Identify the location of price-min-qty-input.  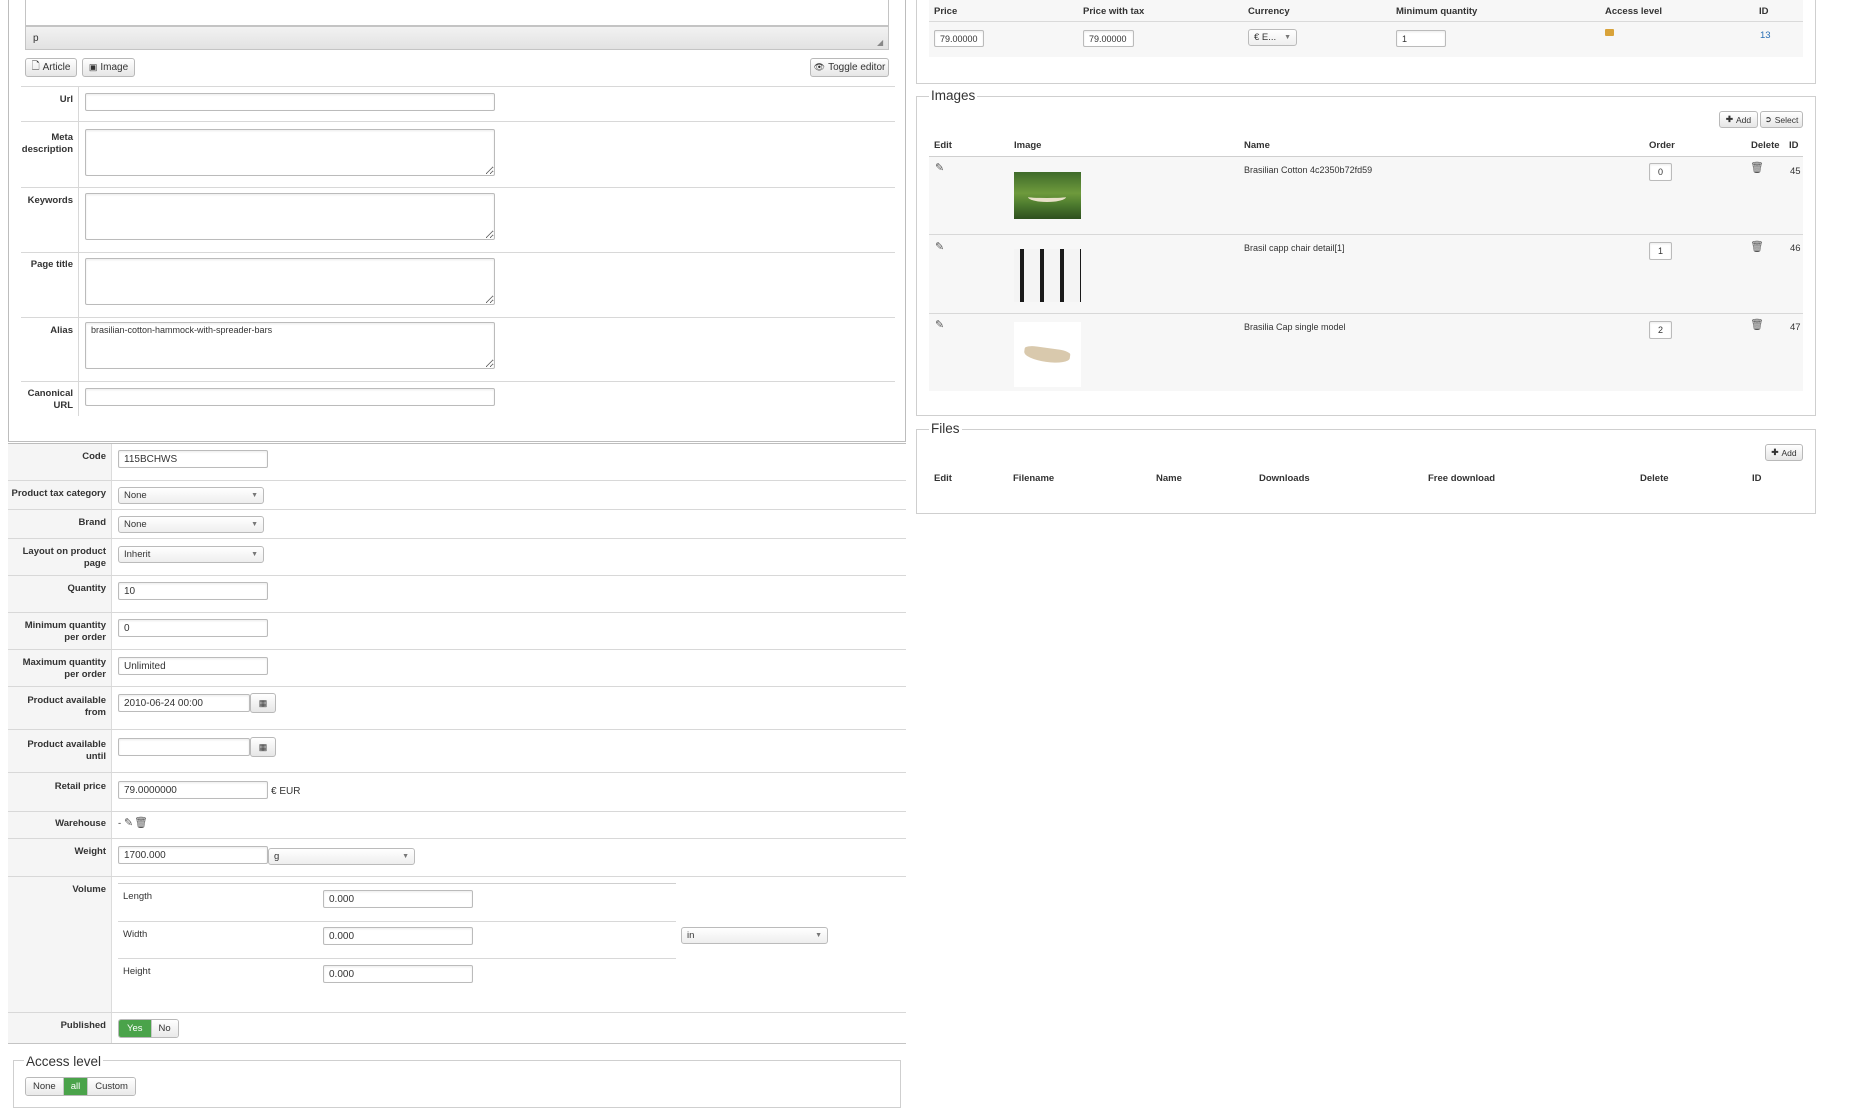
(1421, 38).